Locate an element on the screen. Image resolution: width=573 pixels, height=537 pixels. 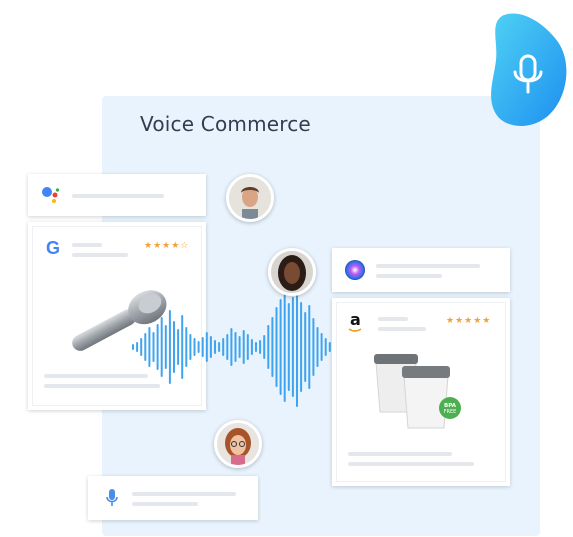
rating-stars: ★★★★★ is located at coordinates (469, 320).